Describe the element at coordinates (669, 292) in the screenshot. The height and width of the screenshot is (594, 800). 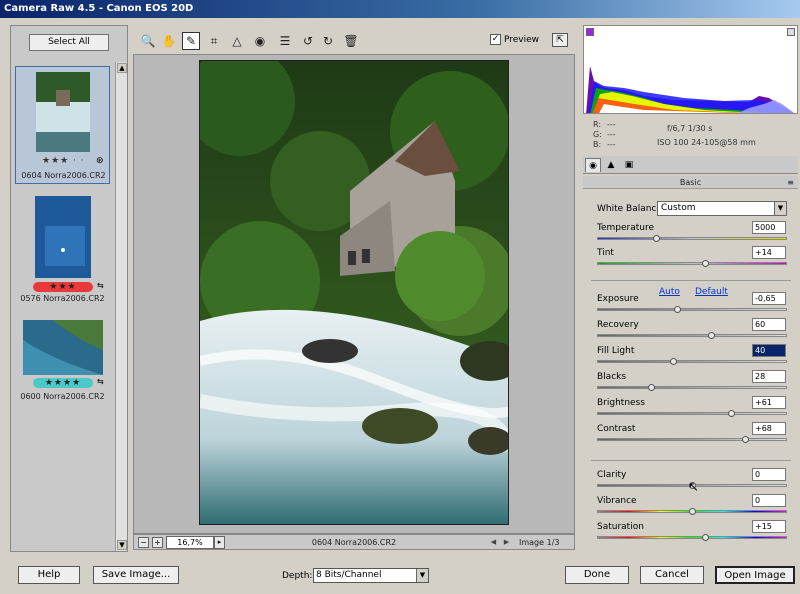
I see `auto-link: Auto` at that location.